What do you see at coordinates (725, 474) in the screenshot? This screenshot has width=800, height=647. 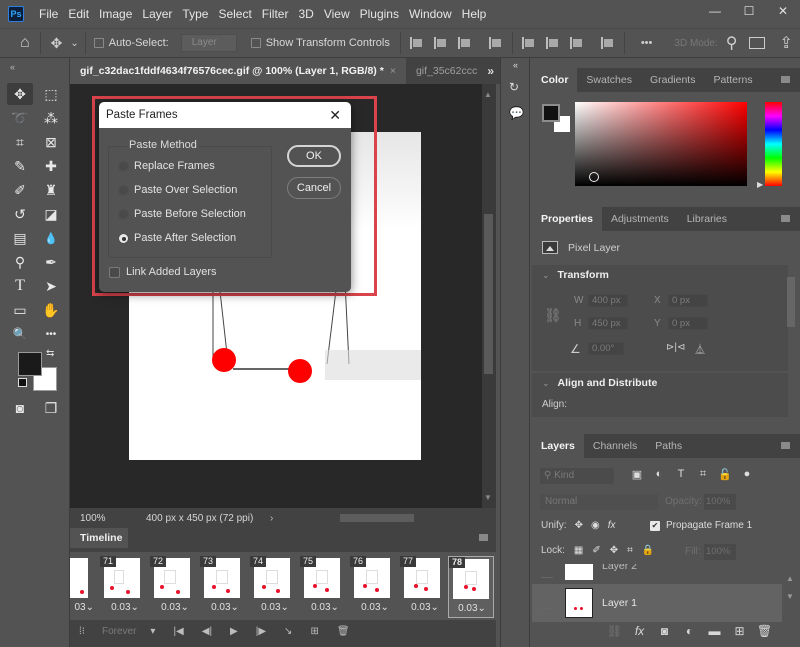 I see `filter-smart-object-icon: 🔓` at bounding box center [725, 474].